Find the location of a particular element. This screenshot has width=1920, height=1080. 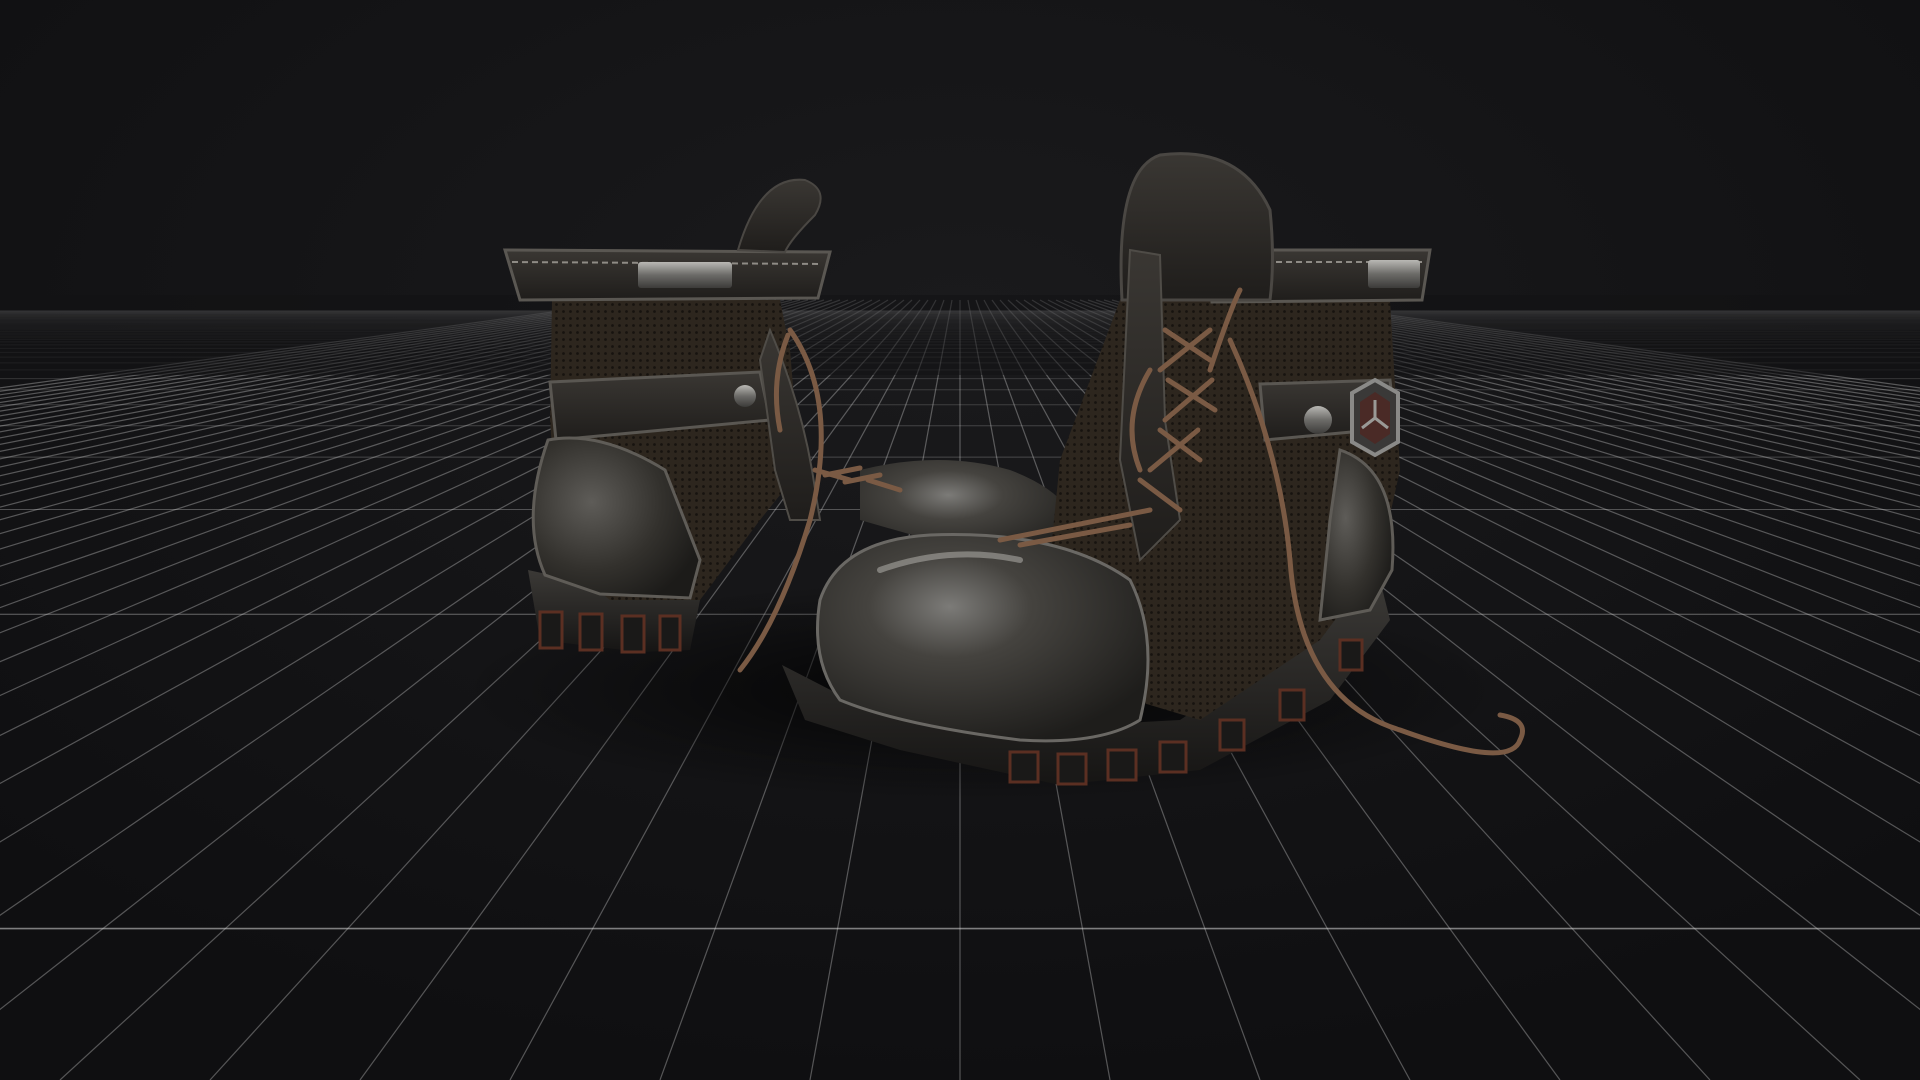

right-boot-metal-plate is located at coordinates (1394, 274).